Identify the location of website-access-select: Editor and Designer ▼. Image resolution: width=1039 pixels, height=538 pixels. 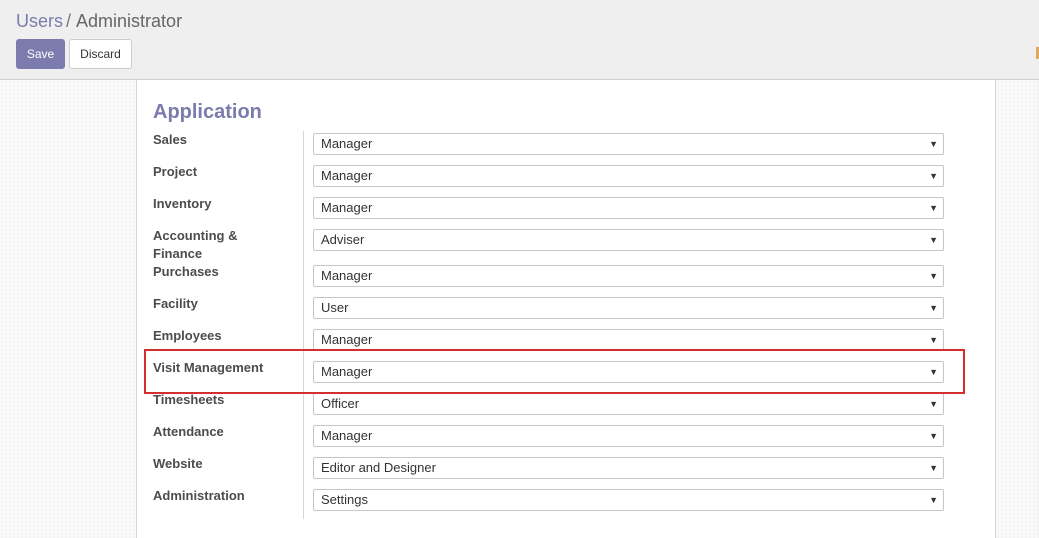
(628, 468).